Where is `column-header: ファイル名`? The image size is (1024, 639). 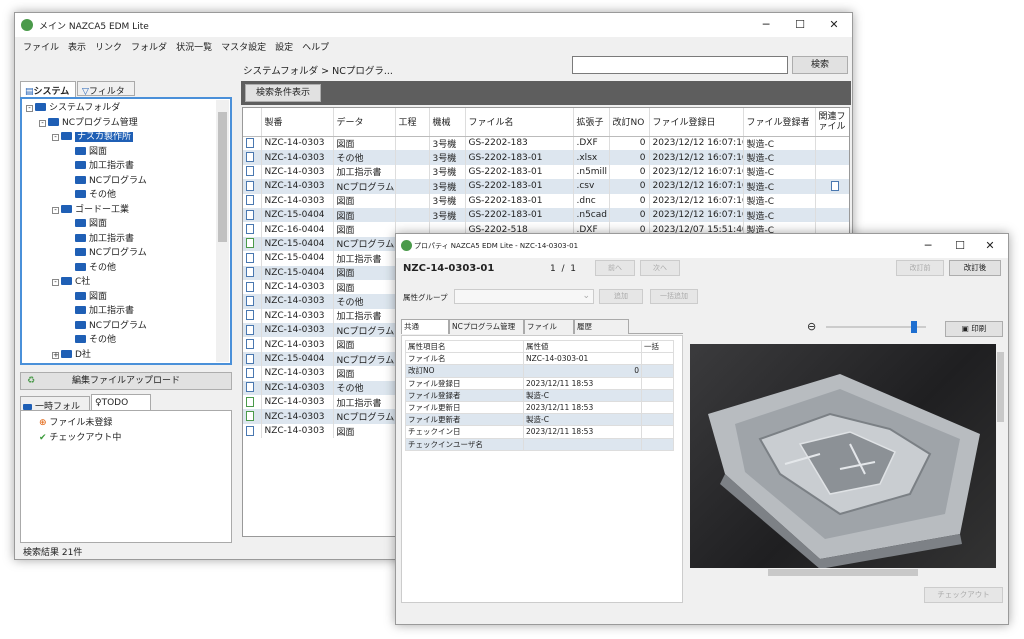
column-header: ファイル名 is located at coordinates (519, 122).